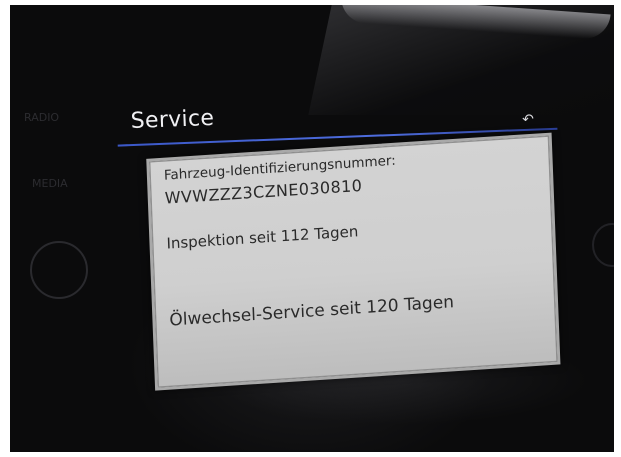  I want to click on page-title: Service, so click(172, 120).